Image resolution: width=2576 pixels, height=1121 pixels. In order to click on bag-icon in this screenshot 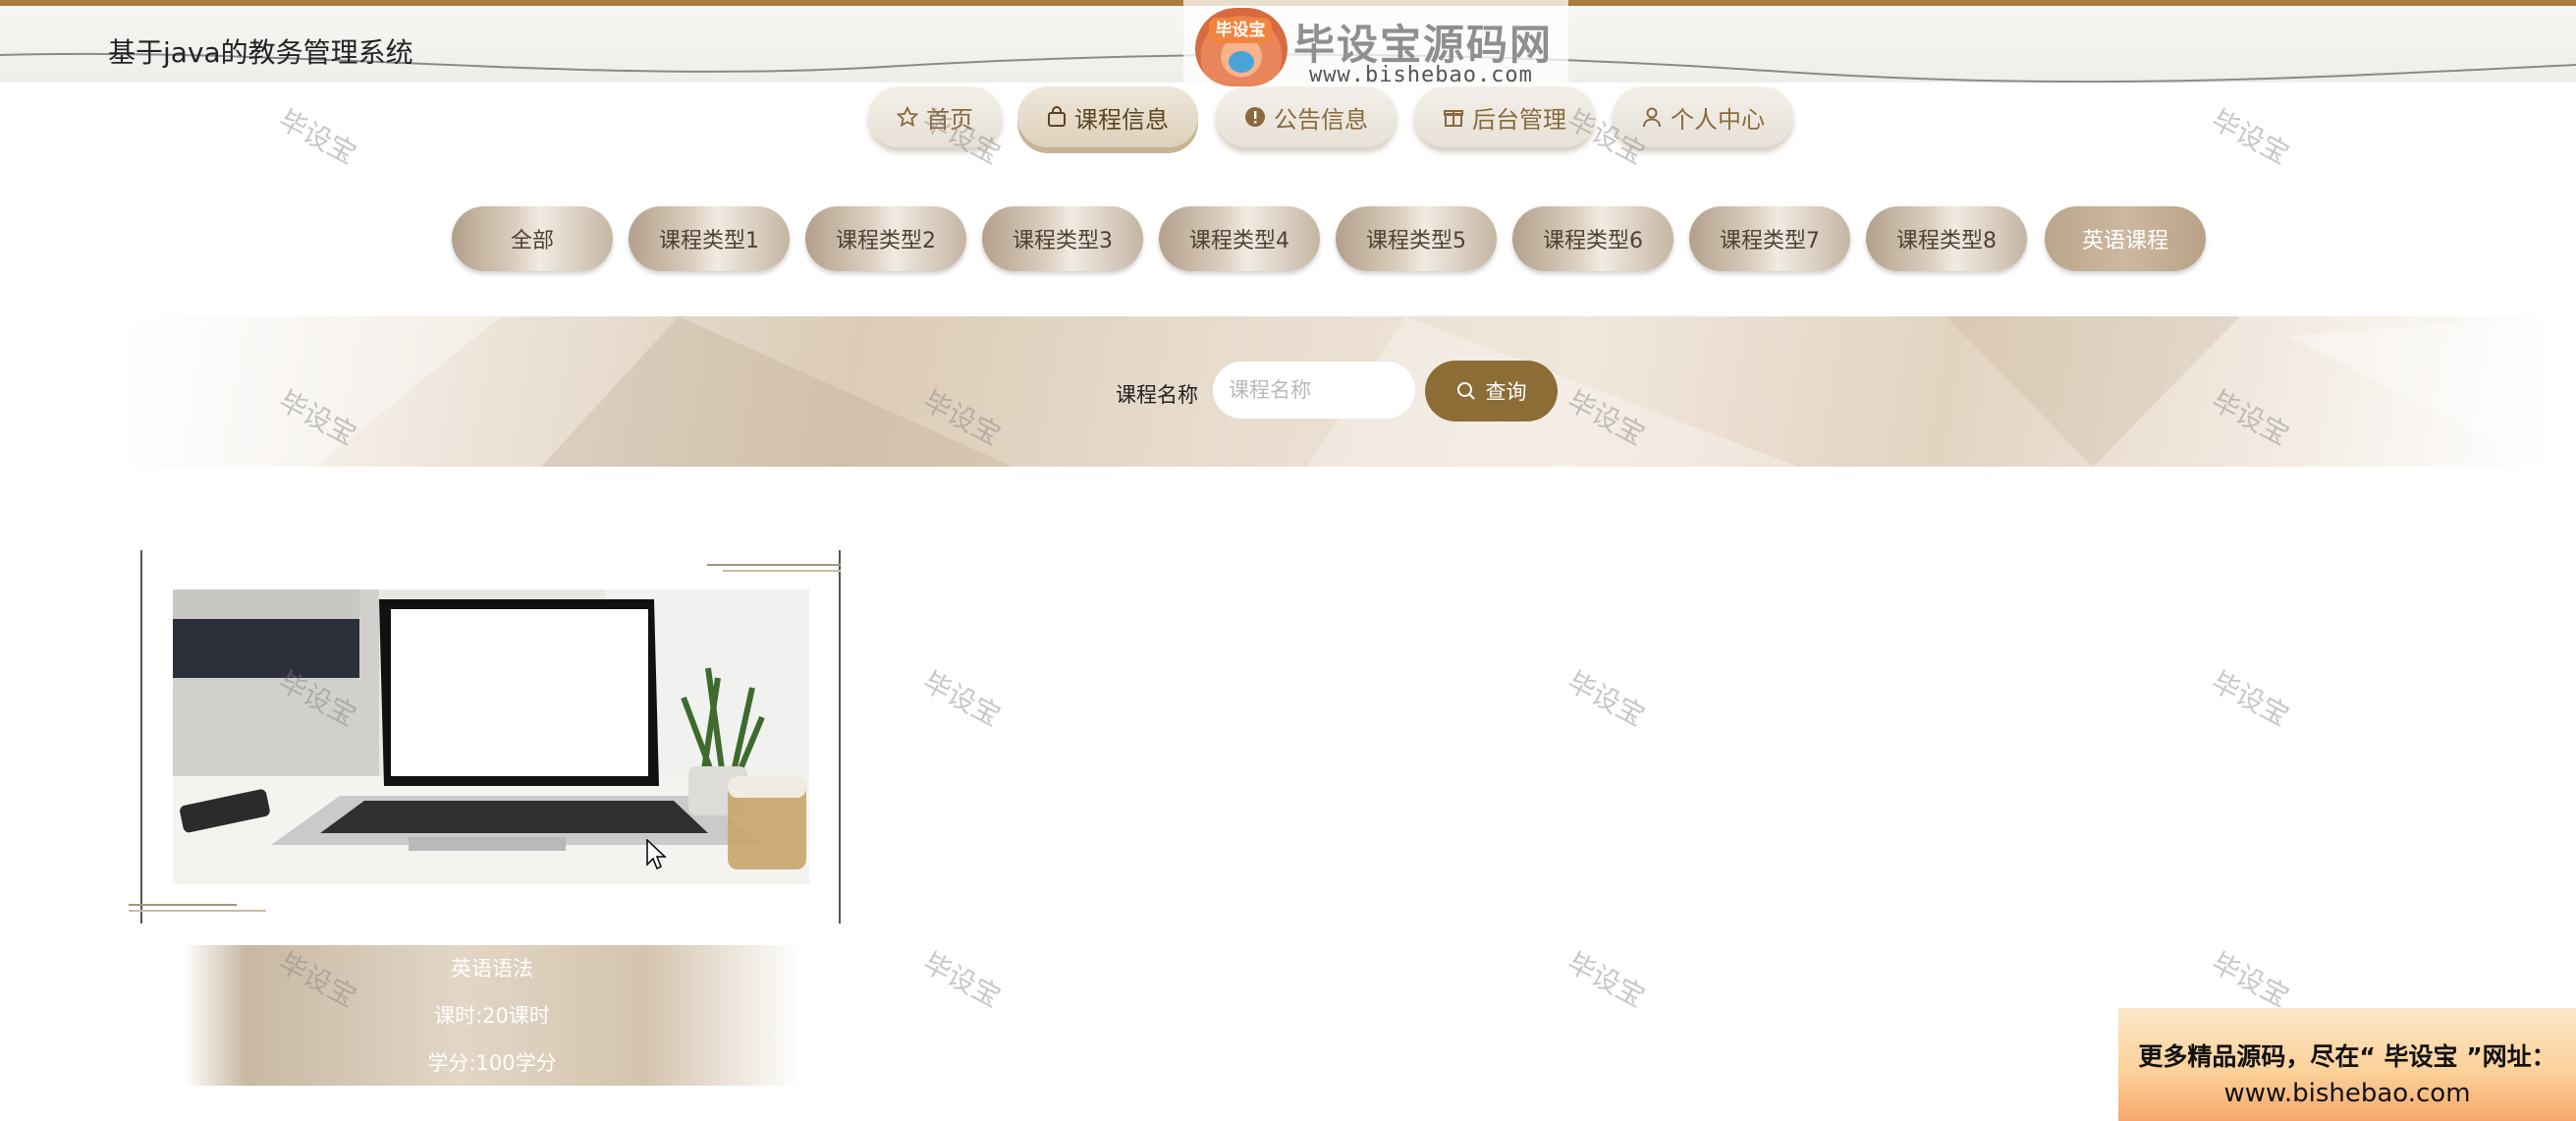, I will do `click(1057, 117)`.